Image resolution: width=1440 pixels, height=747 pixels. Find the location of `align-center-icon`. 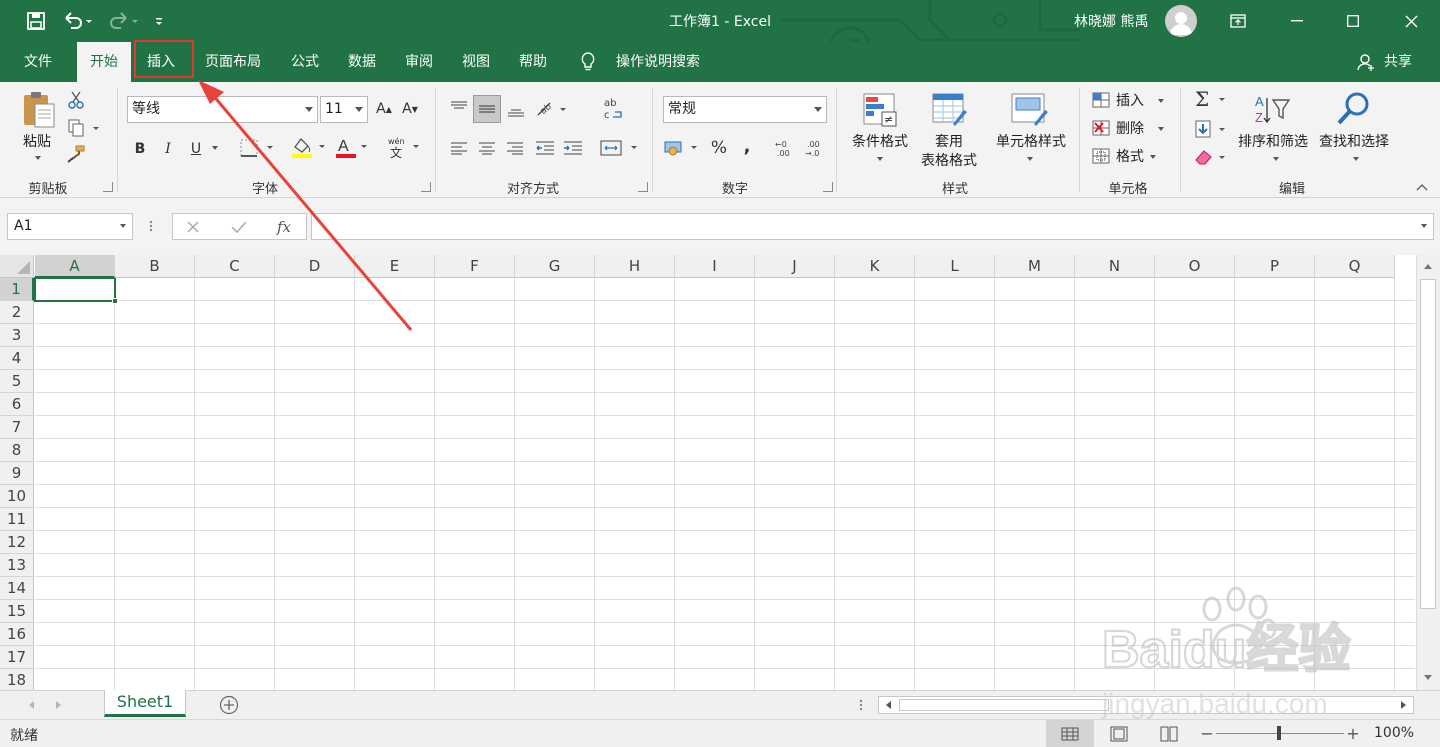

align-center-icon is located at coordinates (487, 148).